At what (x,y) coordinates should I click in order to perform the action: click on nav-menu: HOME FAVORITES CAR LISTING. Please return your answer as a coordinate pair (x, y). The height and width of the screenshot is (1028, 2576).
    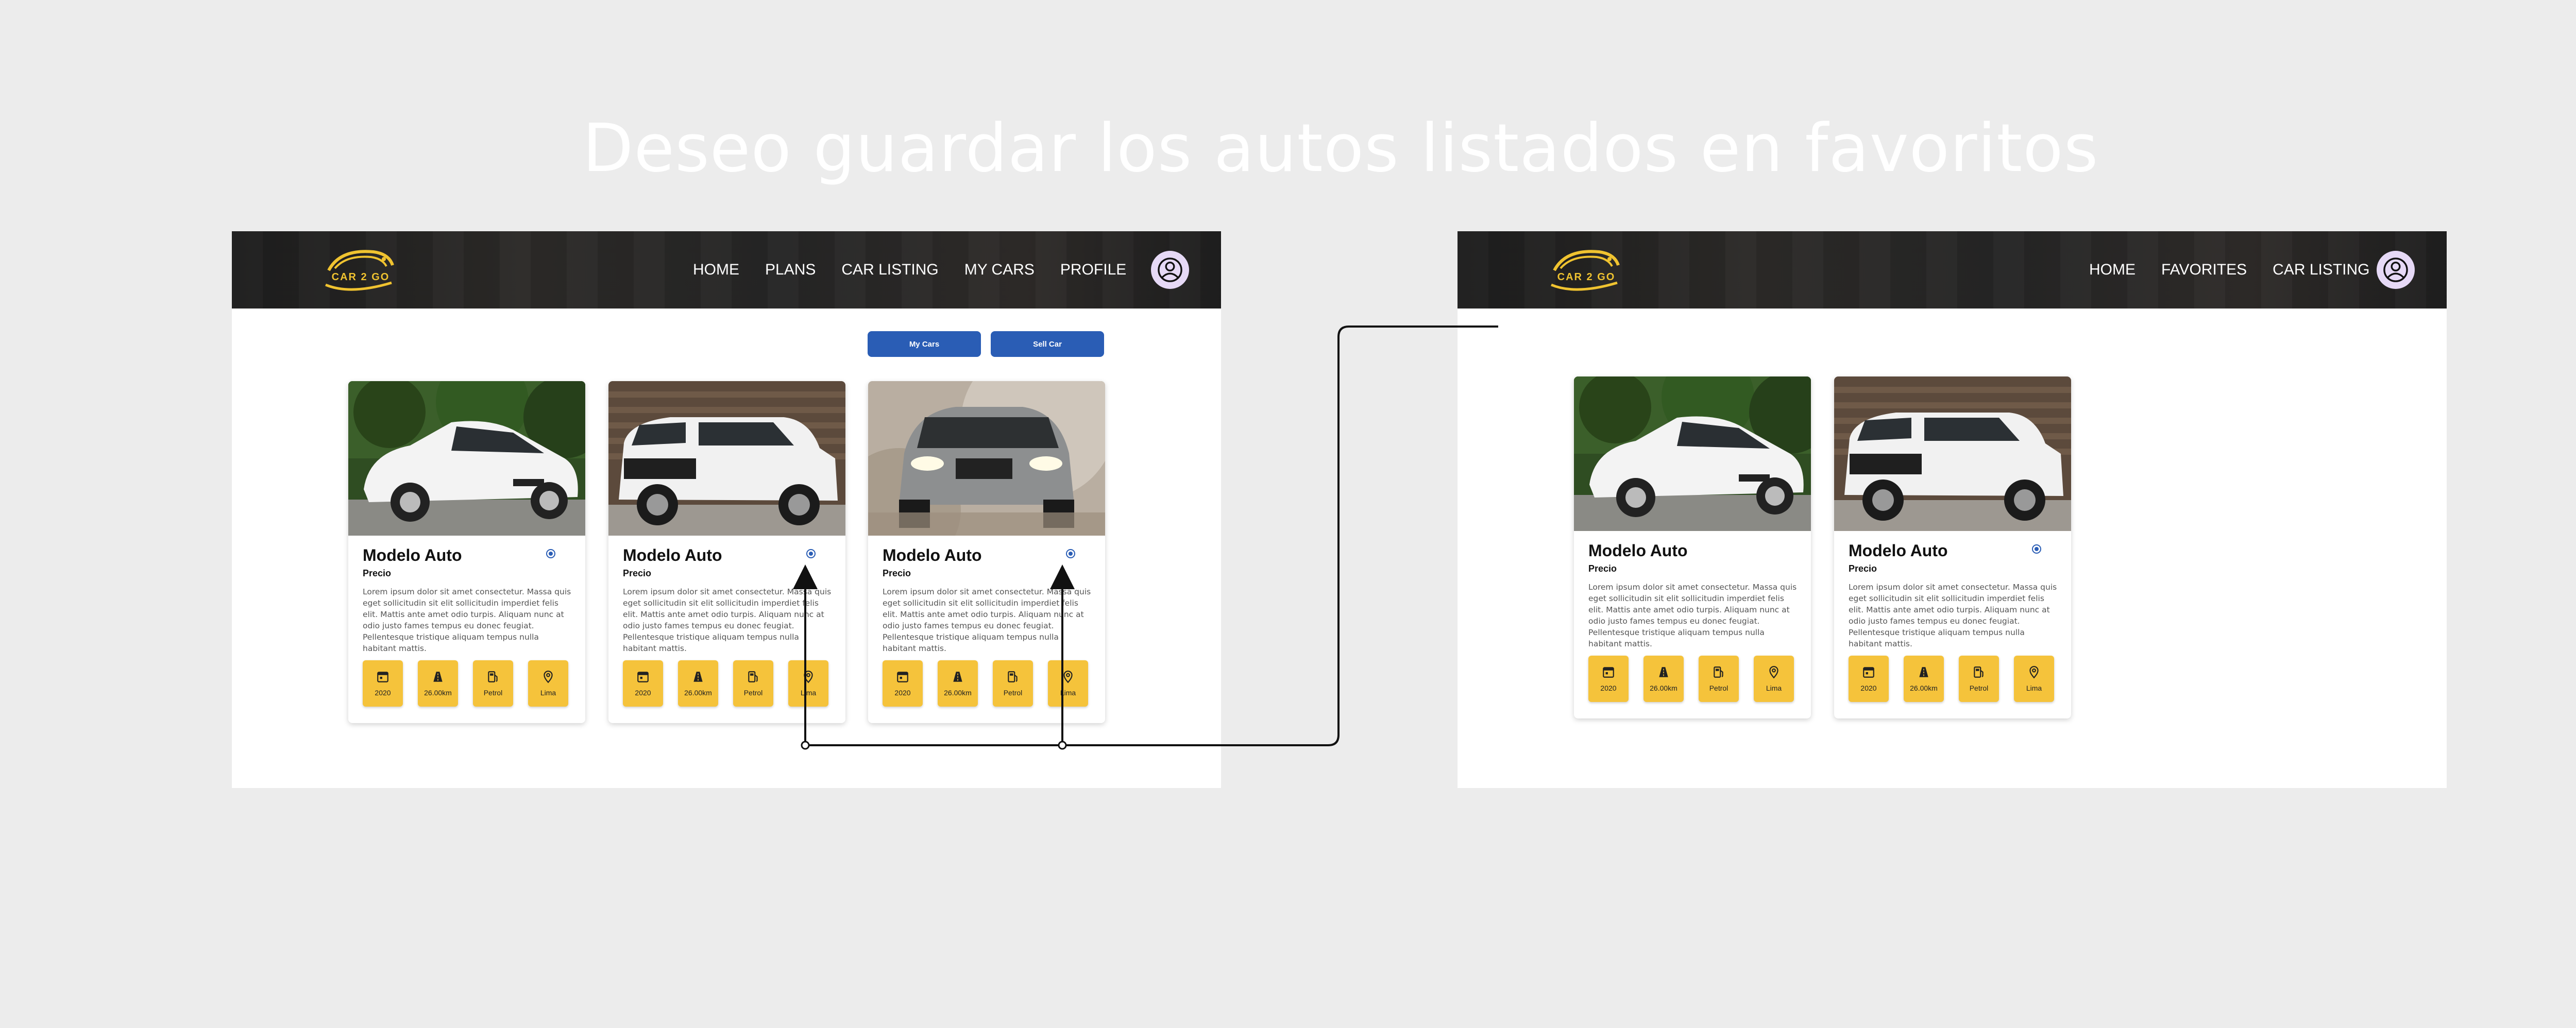
    Looking at the image, I should click on (2242, 270).